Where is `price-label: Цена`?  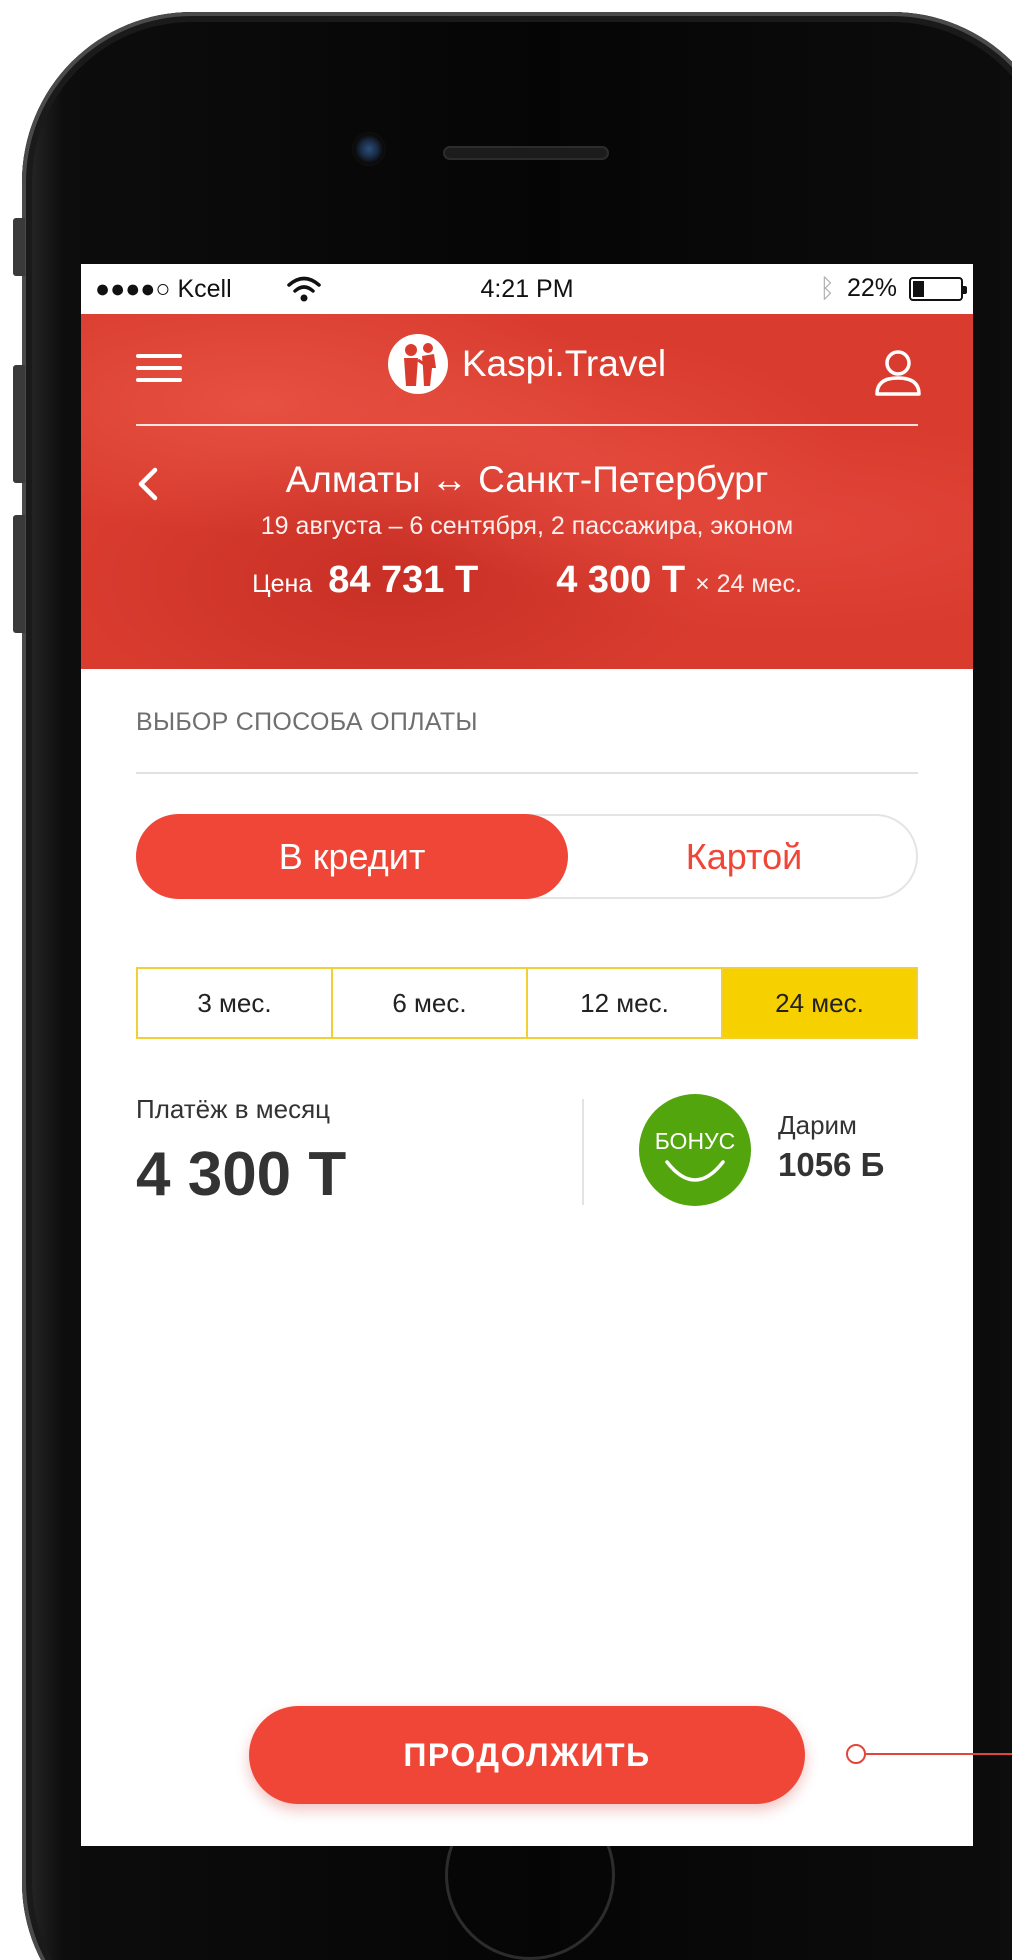 price-label: Цена is located at coordinates (282, 584).